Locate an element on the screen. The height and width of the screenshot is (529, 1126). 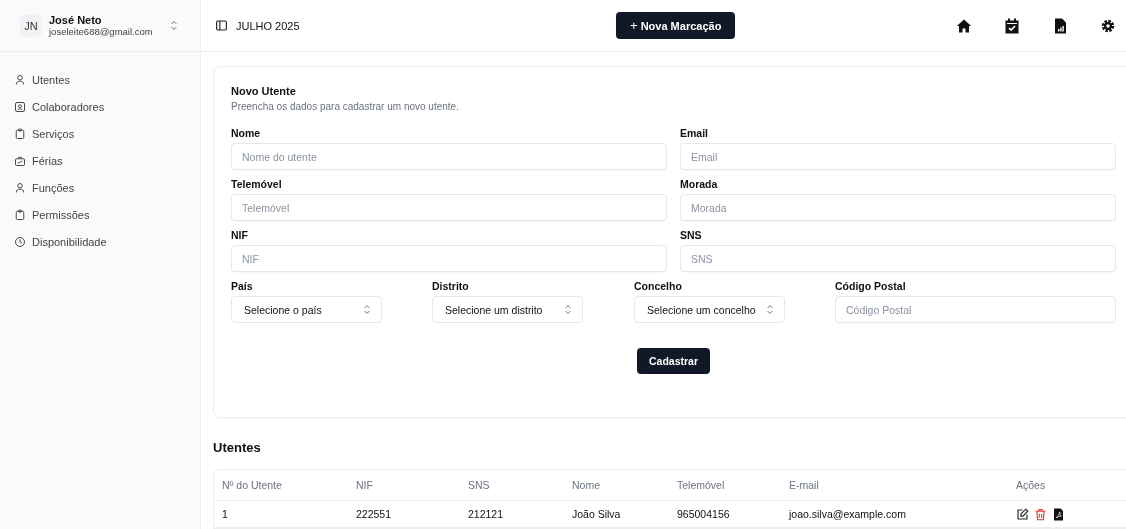
sidebar-item: Serviços is located at coordinates (44, 134).